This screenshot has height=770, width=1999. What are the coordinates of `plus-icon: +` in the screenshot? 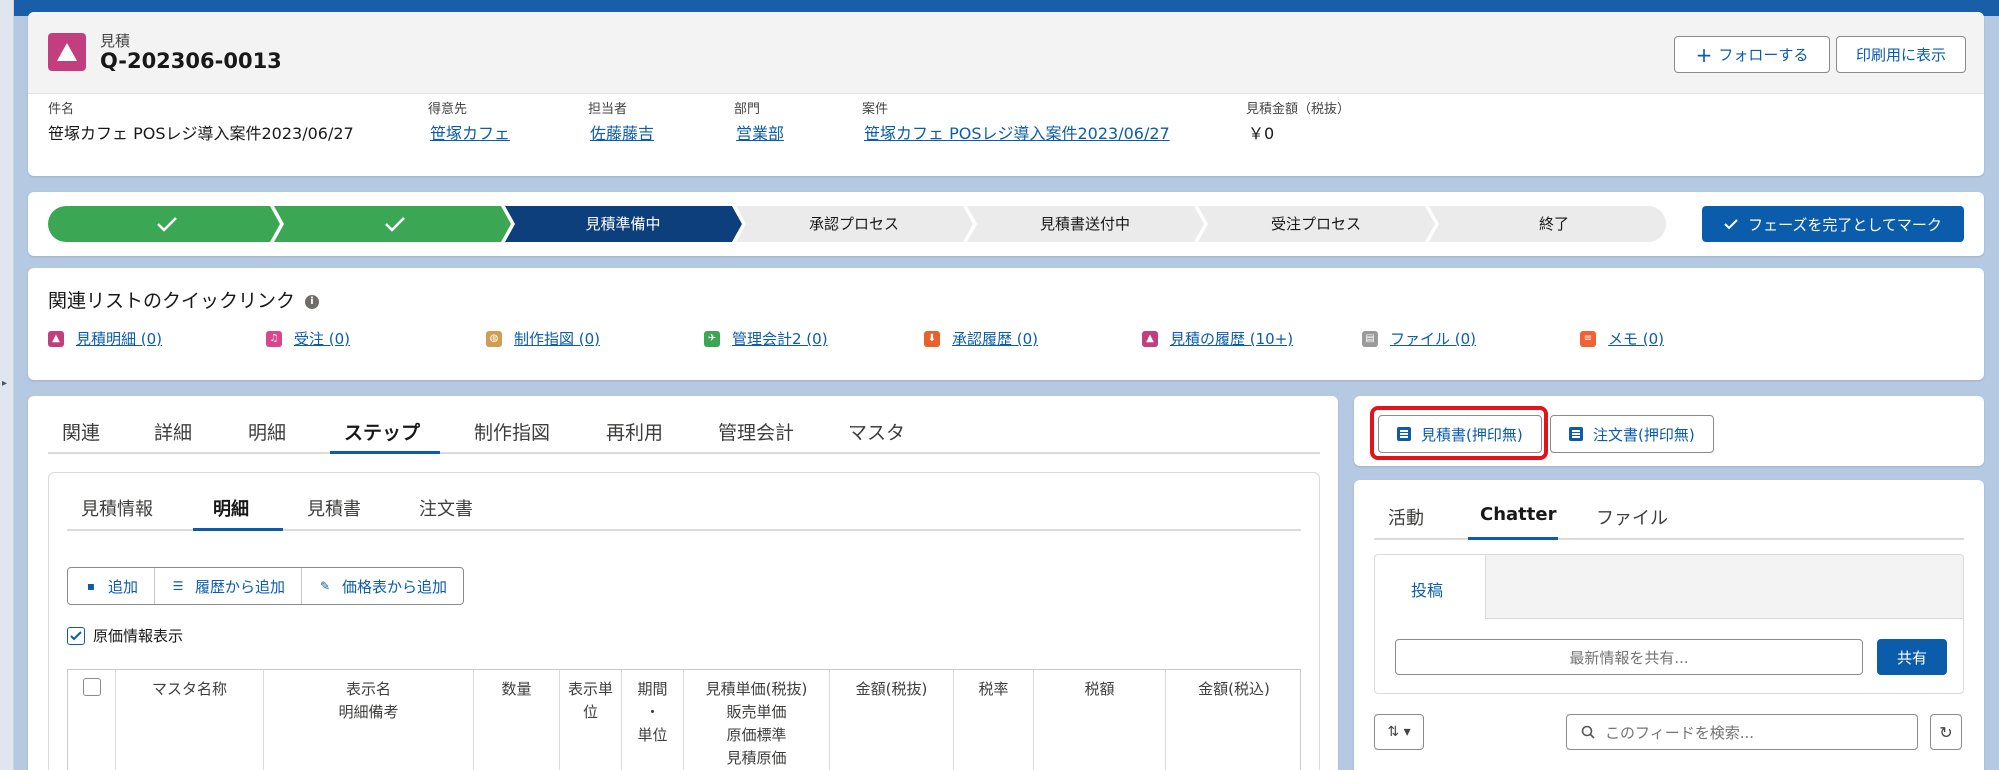 It's located at (1704, 54).